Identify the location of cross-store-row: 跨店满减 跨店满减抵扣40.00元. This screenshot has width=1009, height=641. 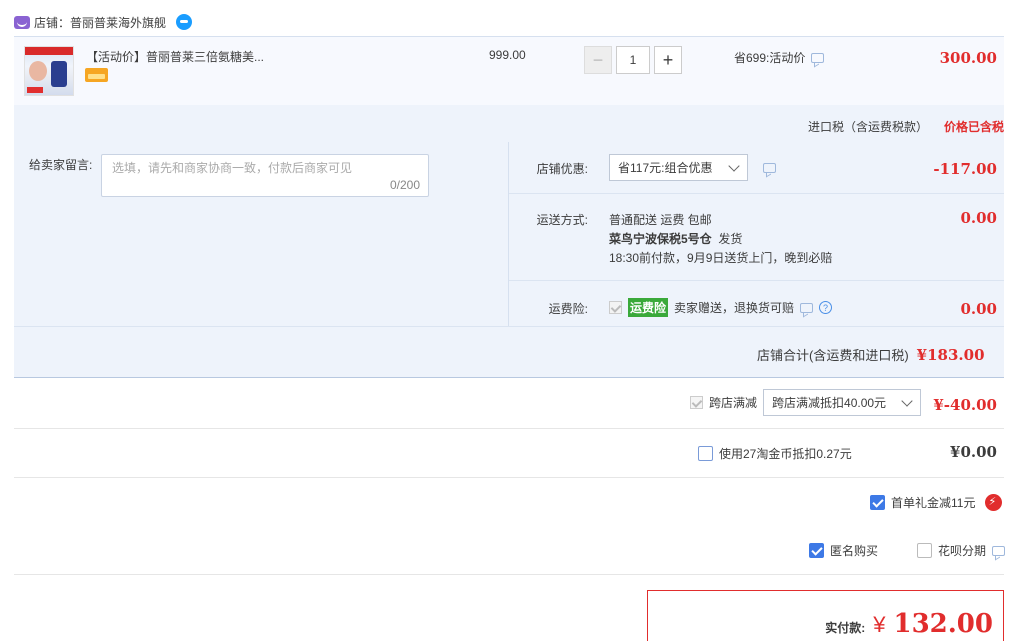
(806, 402).